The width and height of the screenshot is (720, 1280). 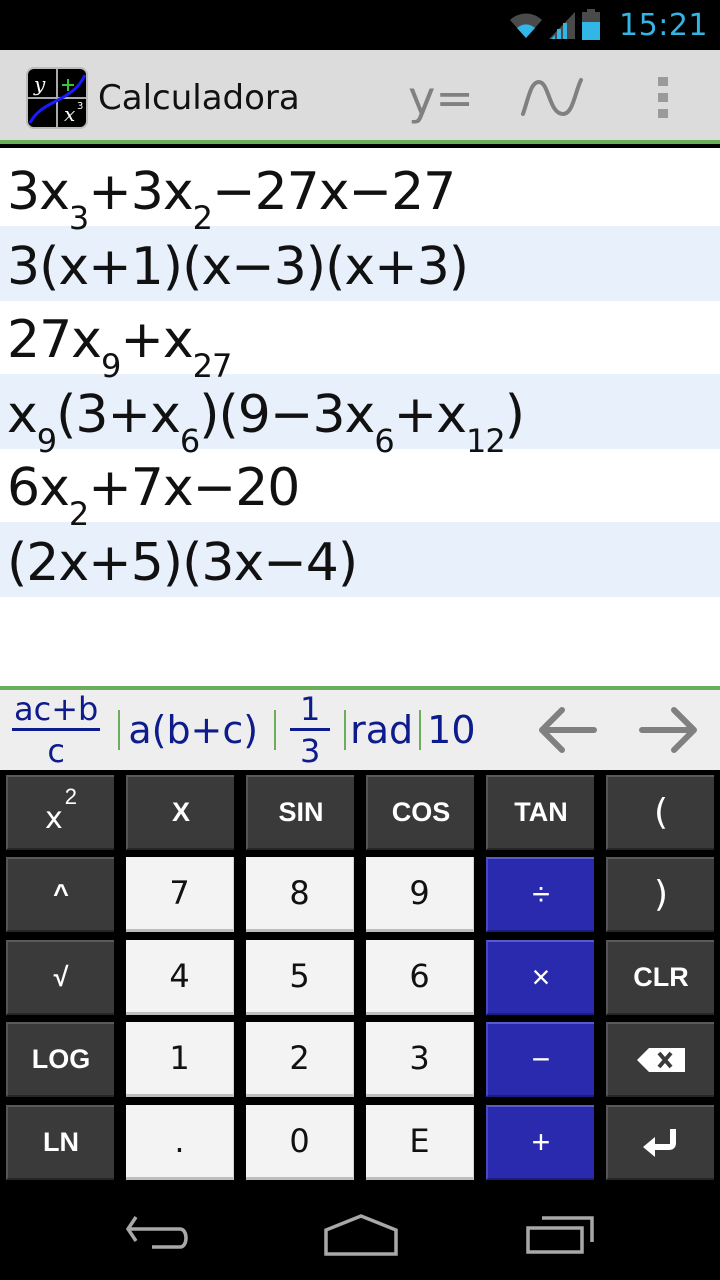 I want to click on factor-button: a(b+c), so click(x=193, y=730).